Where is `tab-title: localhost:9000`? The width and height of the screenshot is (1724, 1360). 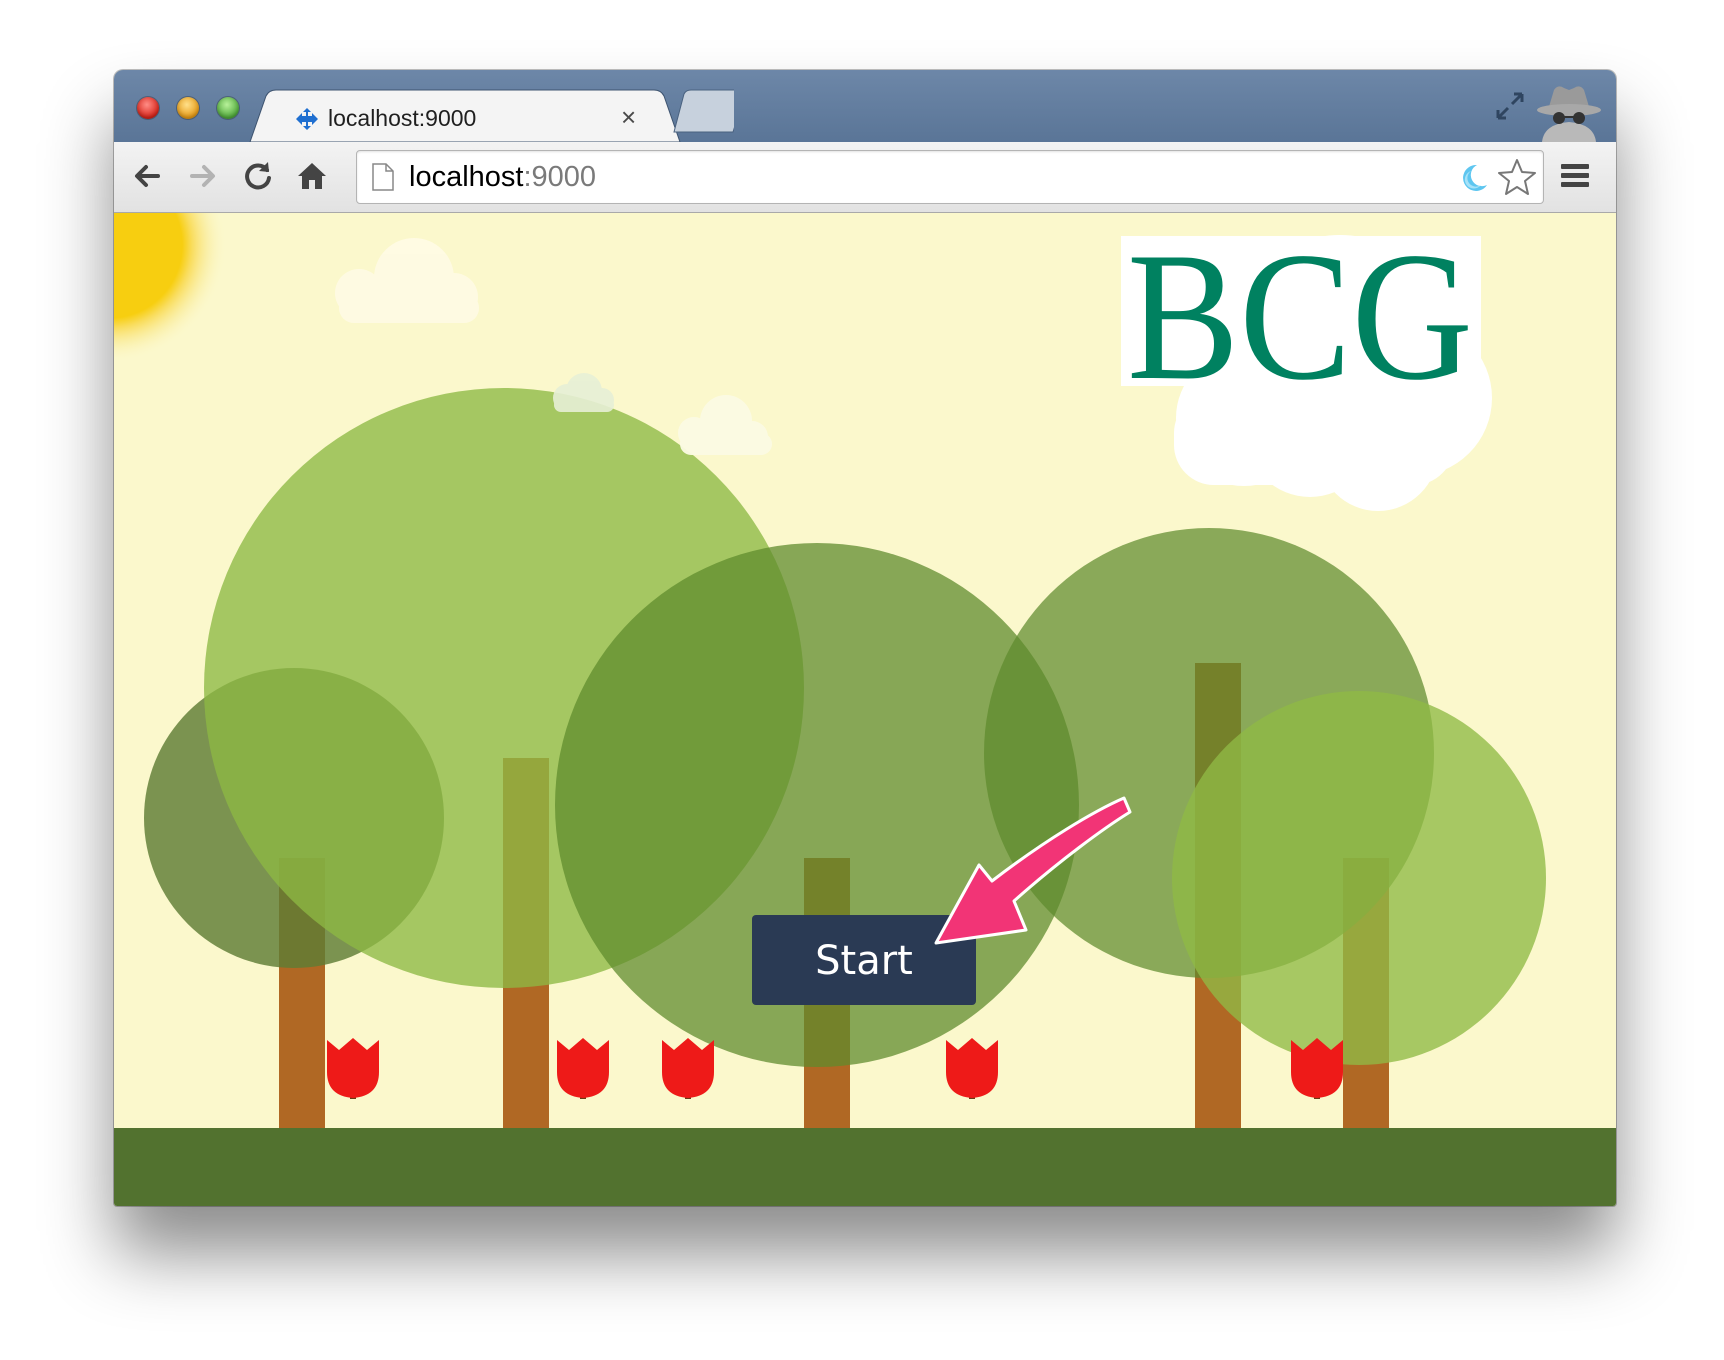
tab-title: localhost:9000 is located at coordinates (402, 118).